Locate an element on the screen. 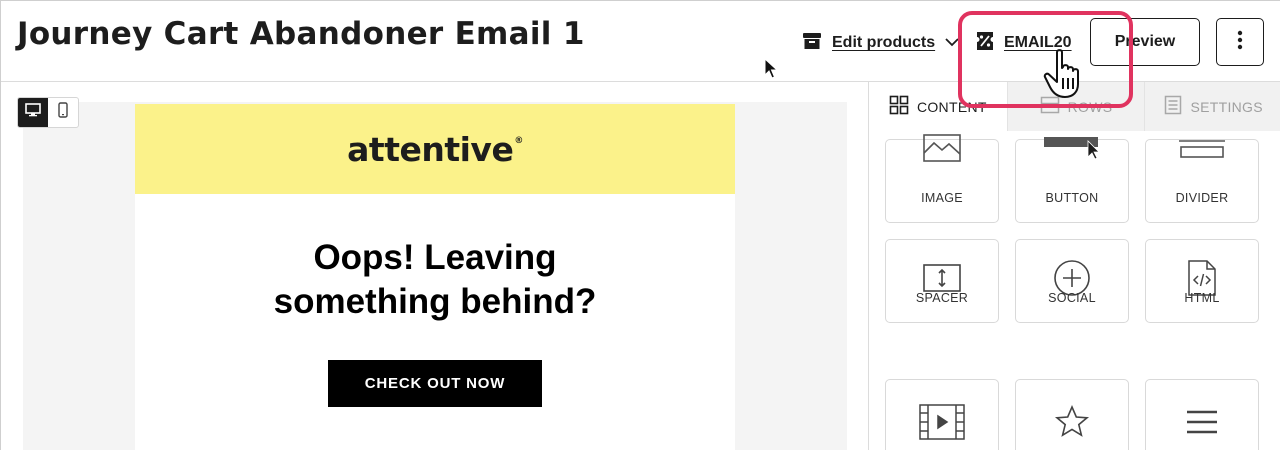 The width and height of the screenshot is (1280, 450). tile-image: IMAGE is located at coordinates (942, 178).